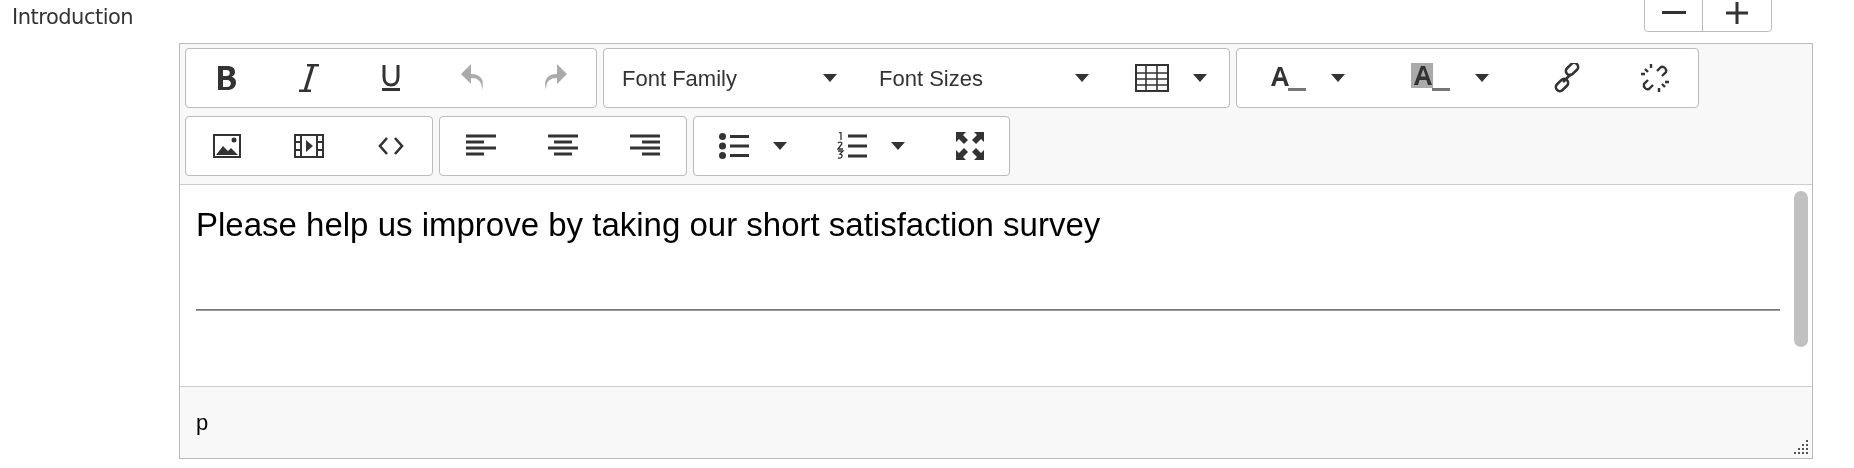 The image size is (1854, 468). What do you see at coordinates (1655, 78) in the screenshot?
I see `broken-link-icon` at bounding box center [1655, 78].